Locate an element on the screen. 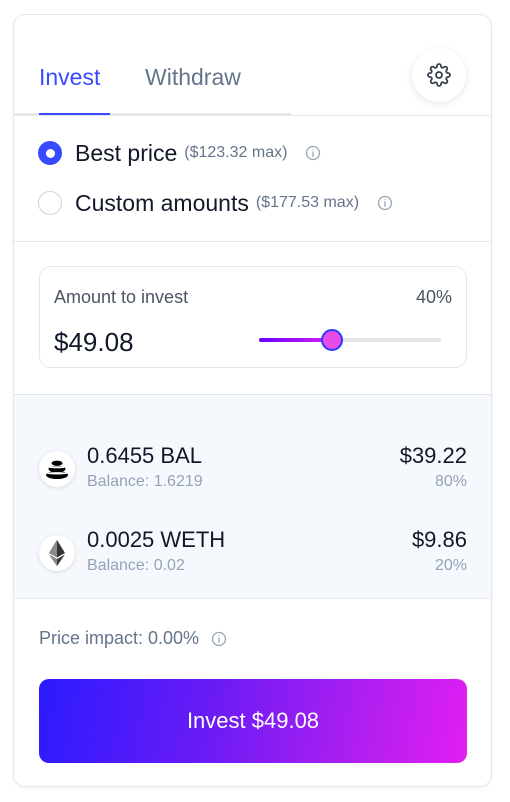 This screenshot has height=802, width=510. invest-button: Invest $49.08 is located at coordinates (253, 721).